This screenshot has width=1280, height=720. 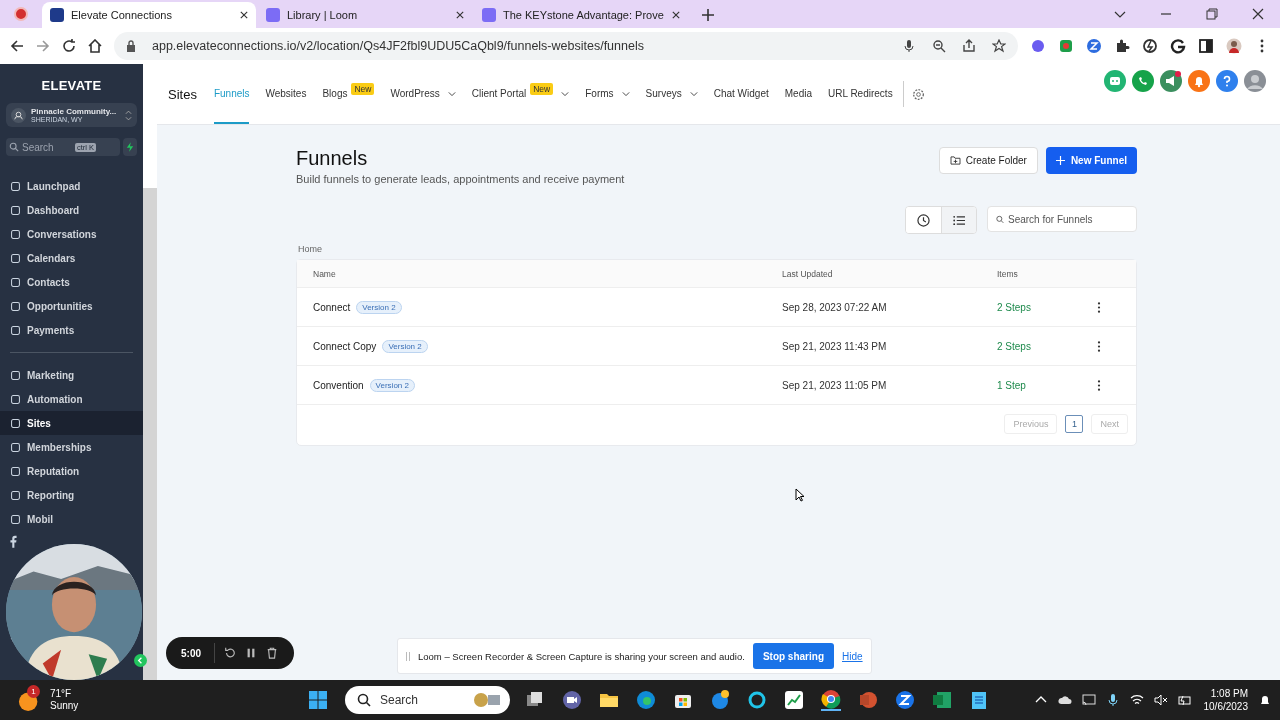 I want to click on share-icon, so click(x=969, y=46).